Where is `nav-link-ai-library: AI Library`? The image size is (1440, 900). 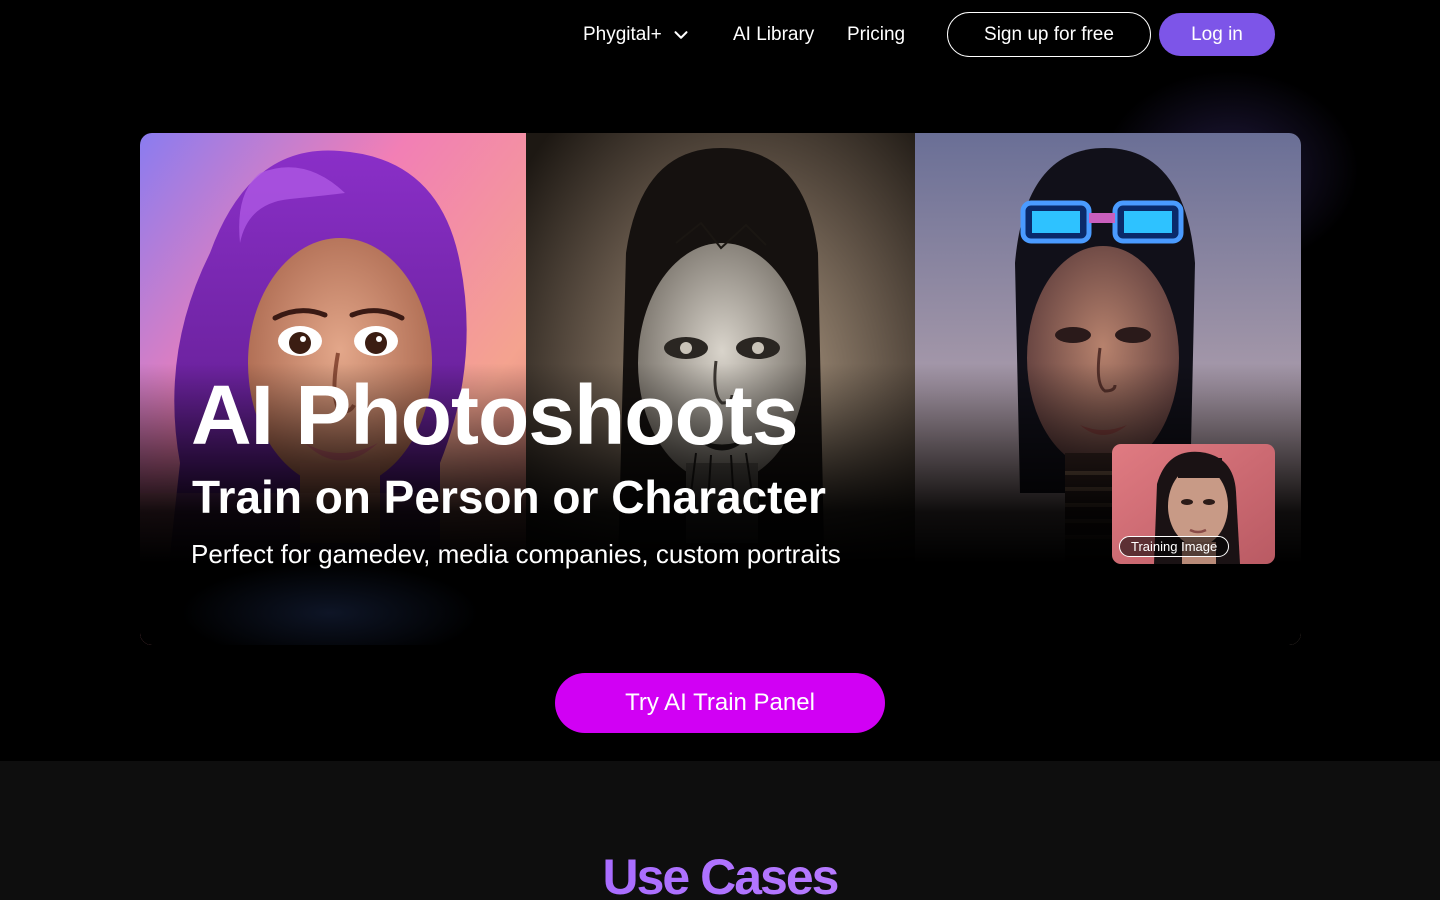
nav-link-ai-library: AI Library is located at coordinates (773, 35).